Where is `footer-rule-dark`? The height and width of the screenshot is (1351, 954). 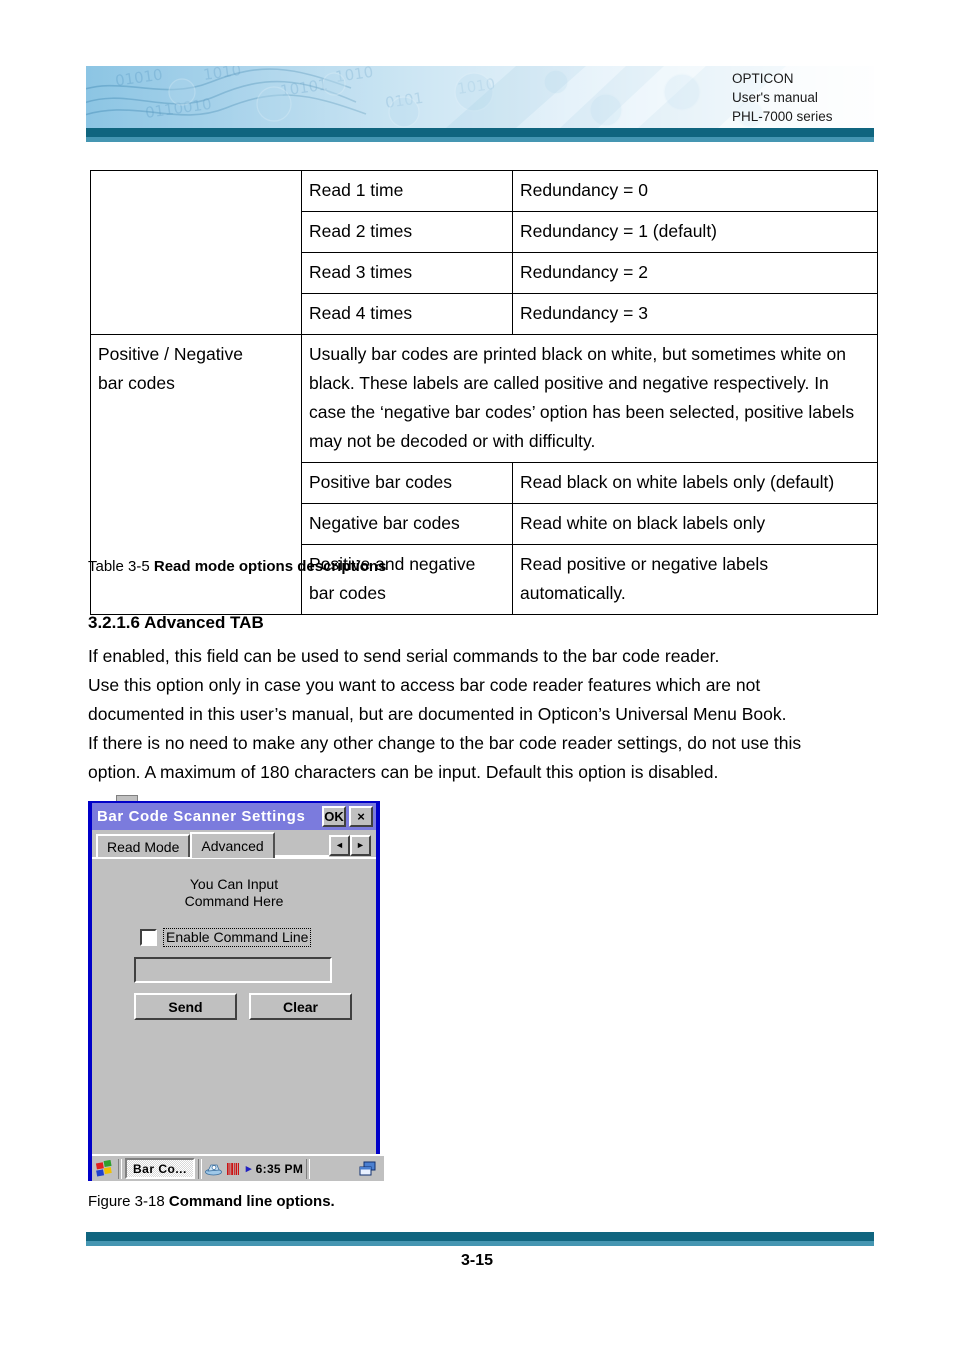 footer-rule-dark is located at coordinates (480, 1236).